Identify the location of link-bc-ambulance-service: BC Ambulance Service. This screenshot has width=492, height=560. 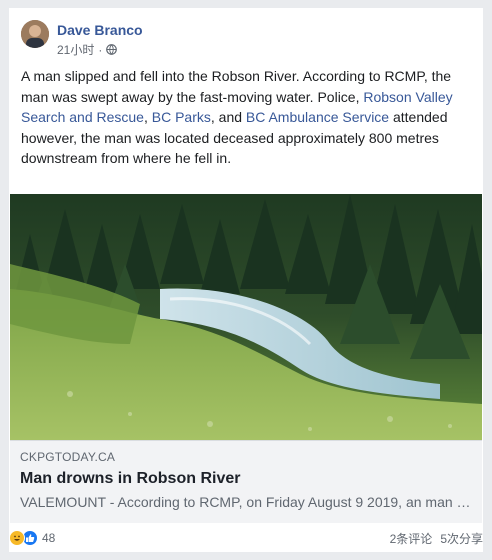
(317, 117).